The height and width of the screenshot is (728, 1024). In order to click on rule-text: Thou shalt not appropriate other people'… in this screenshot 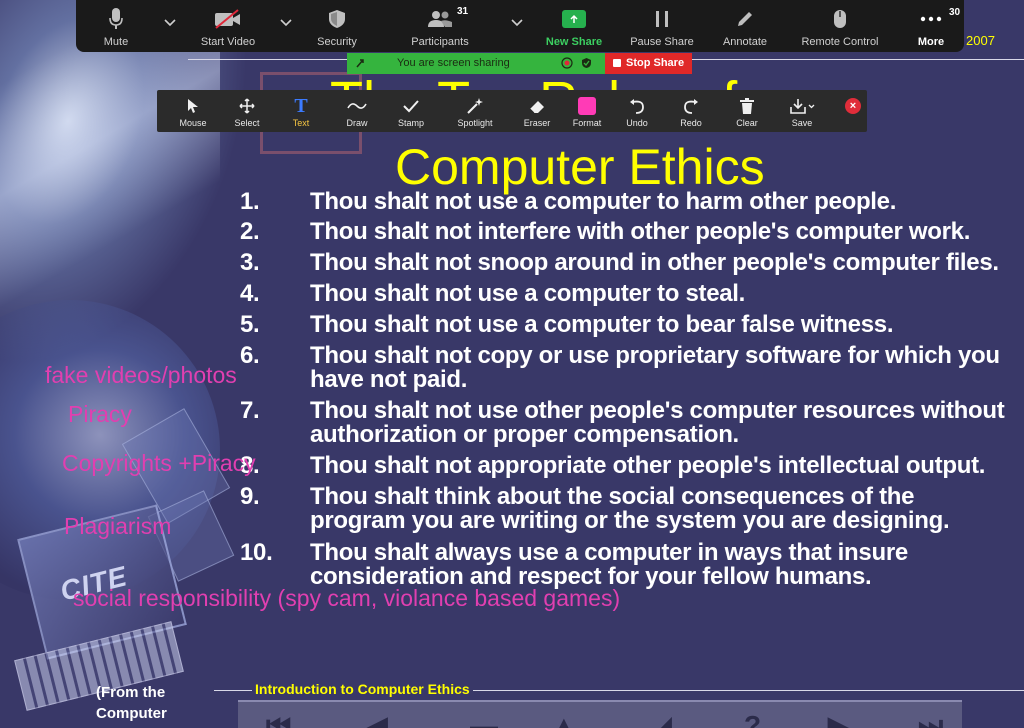, I will do `click(648, 465)`.